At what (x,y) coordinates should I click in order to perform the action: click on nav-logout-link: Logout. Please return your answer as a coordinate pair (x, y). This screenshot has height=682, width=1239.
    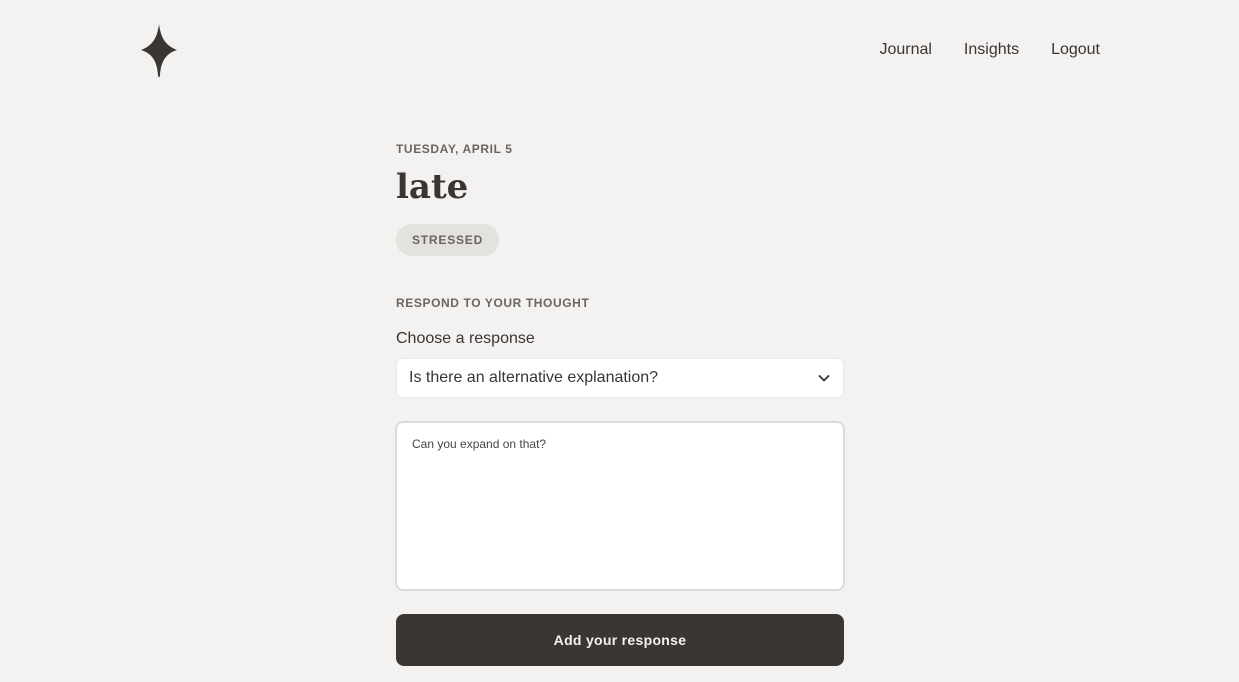
    Looking at the image, I should click on (1075, 50).